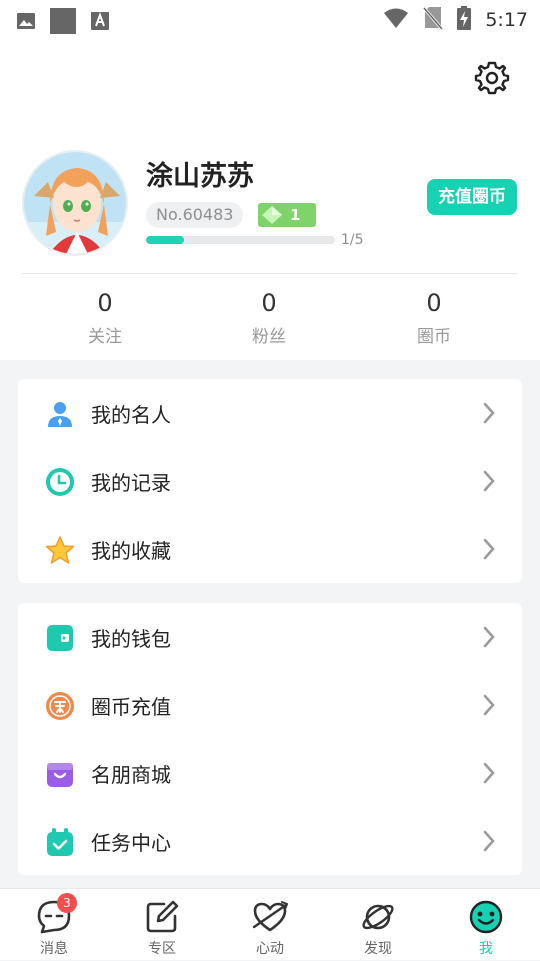 The width and height of the screenshot is (540, 961). What do you see at coordinates (378, 917) in the screenshot?
I see `planet-icon` at bounding box center [378, 917].